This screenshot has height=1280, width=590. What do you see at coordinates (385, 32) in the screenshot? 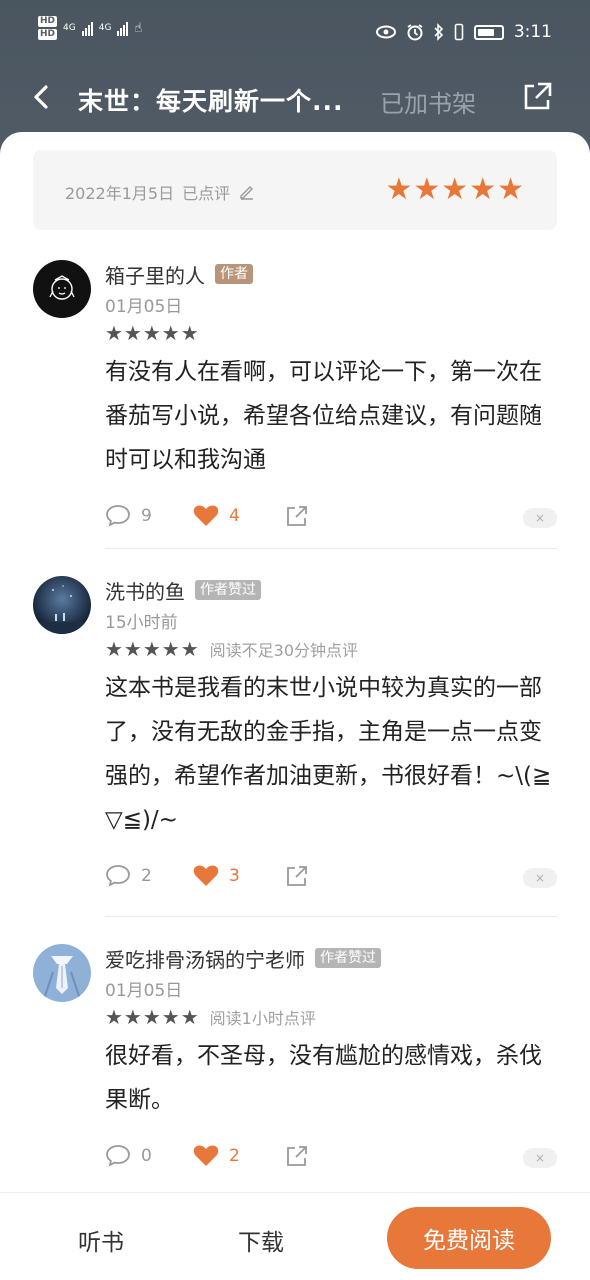
I see `eye-icon` at bounding box center [385, 32].